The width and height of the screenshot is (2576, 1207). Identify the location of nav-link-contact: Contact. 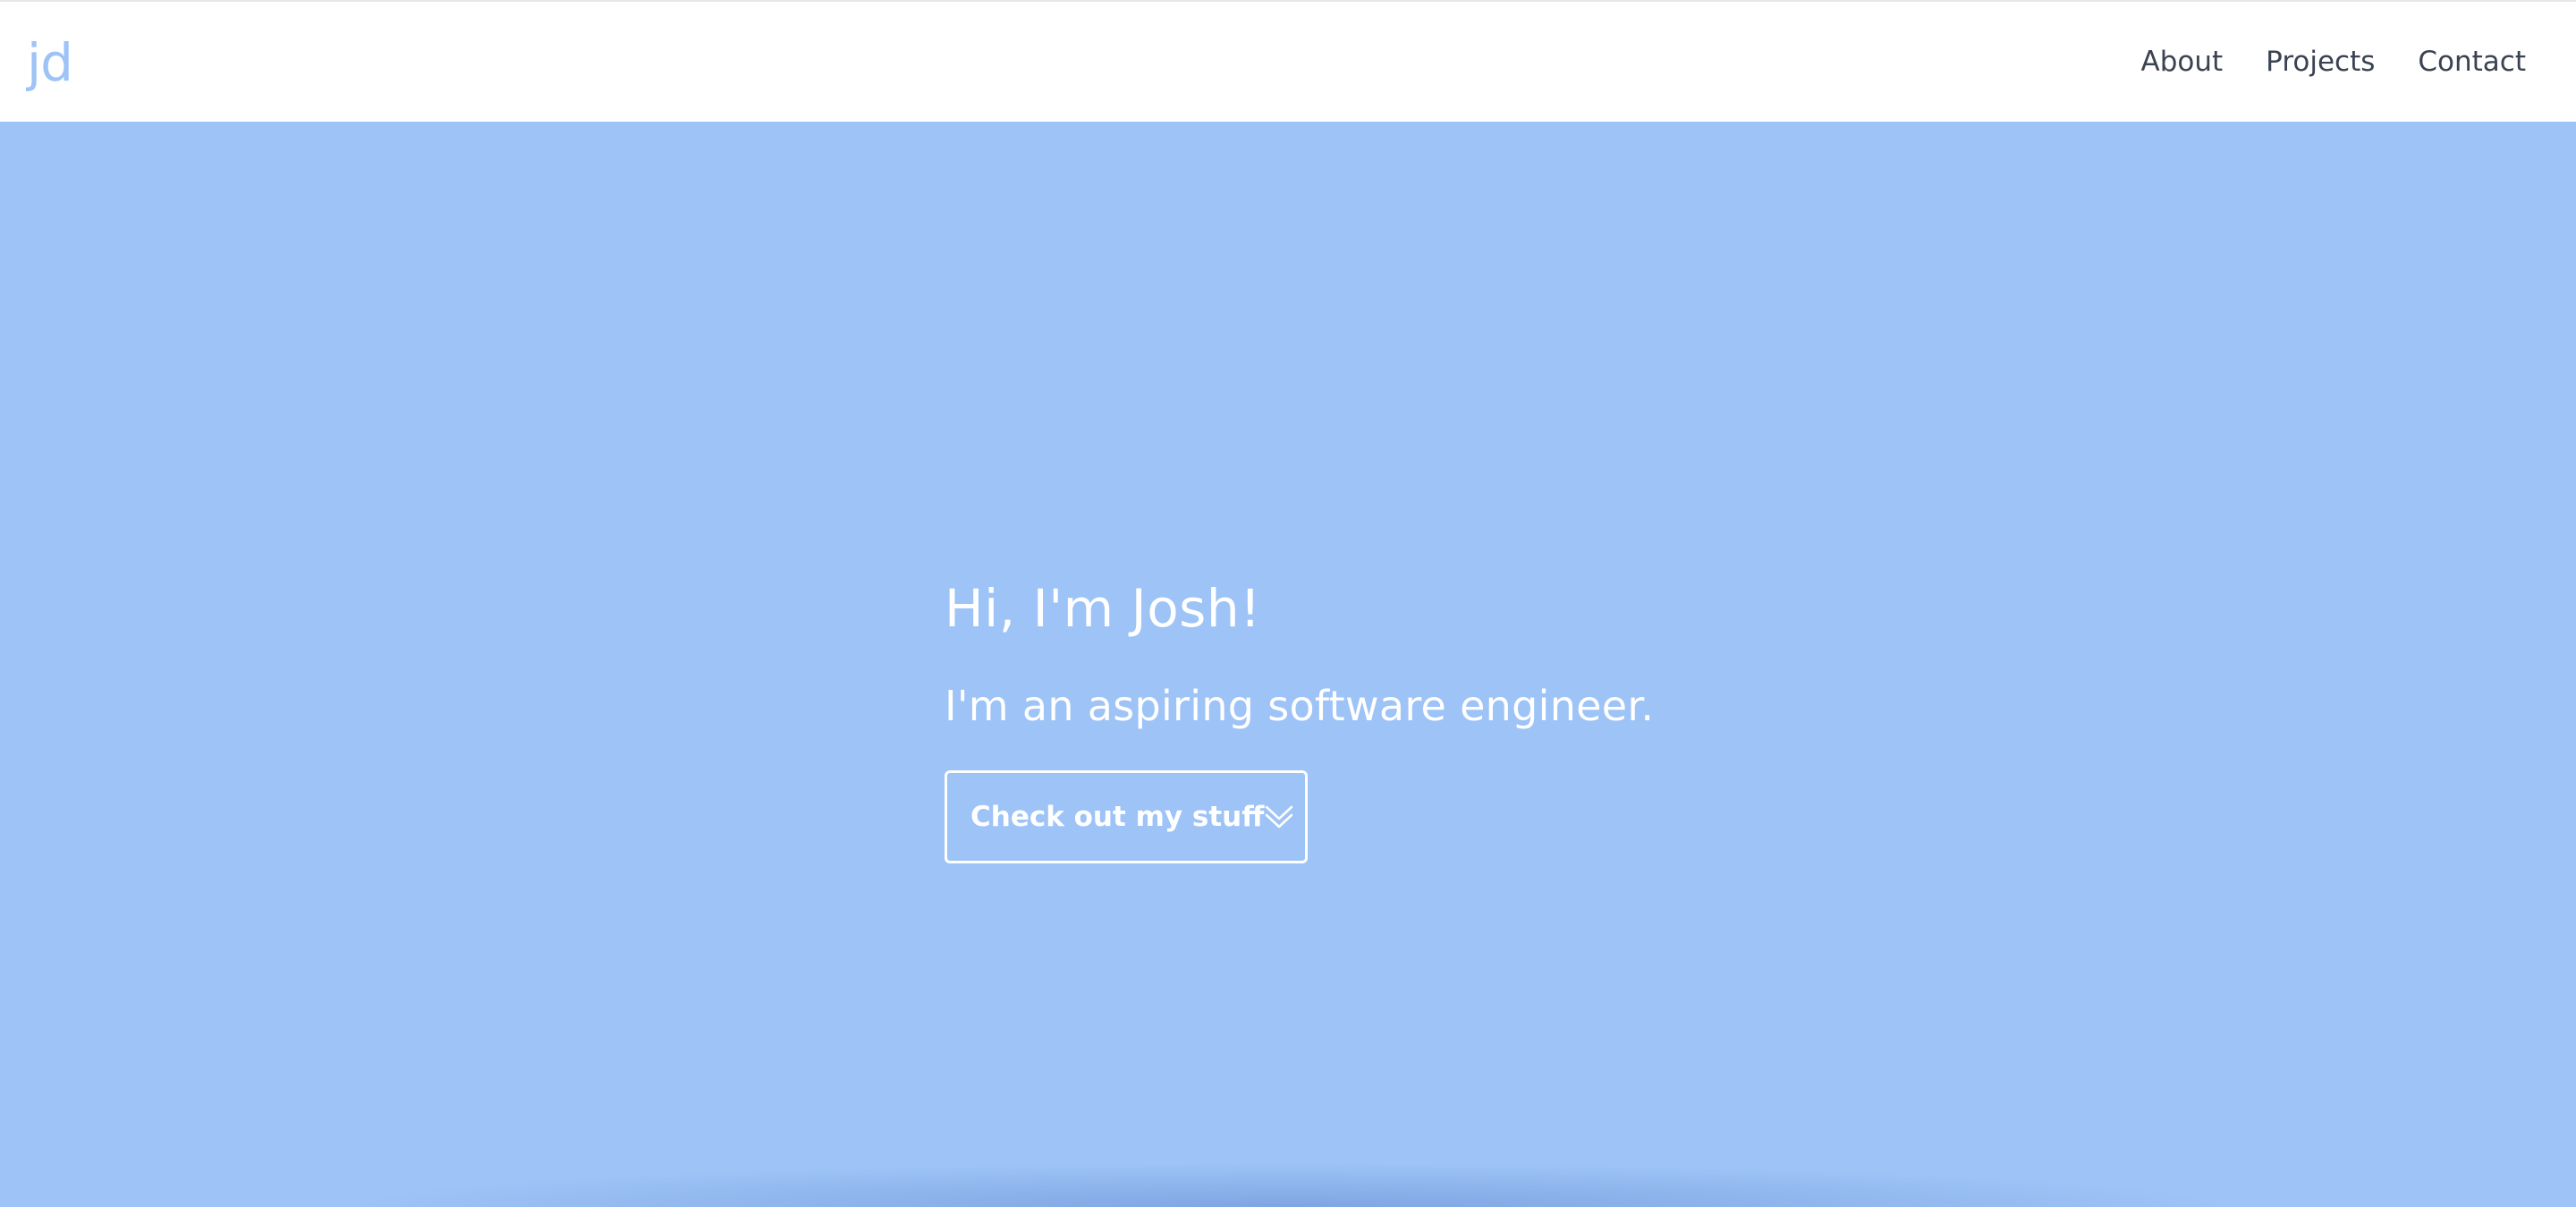
(2472, 61).